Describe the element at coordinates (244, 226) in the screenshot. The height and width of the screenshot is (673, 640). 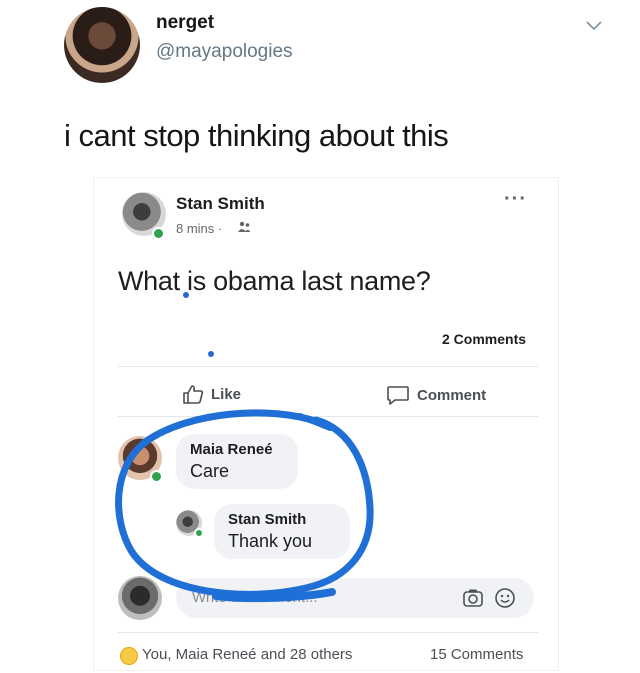
I see `friends-icon` at that location.